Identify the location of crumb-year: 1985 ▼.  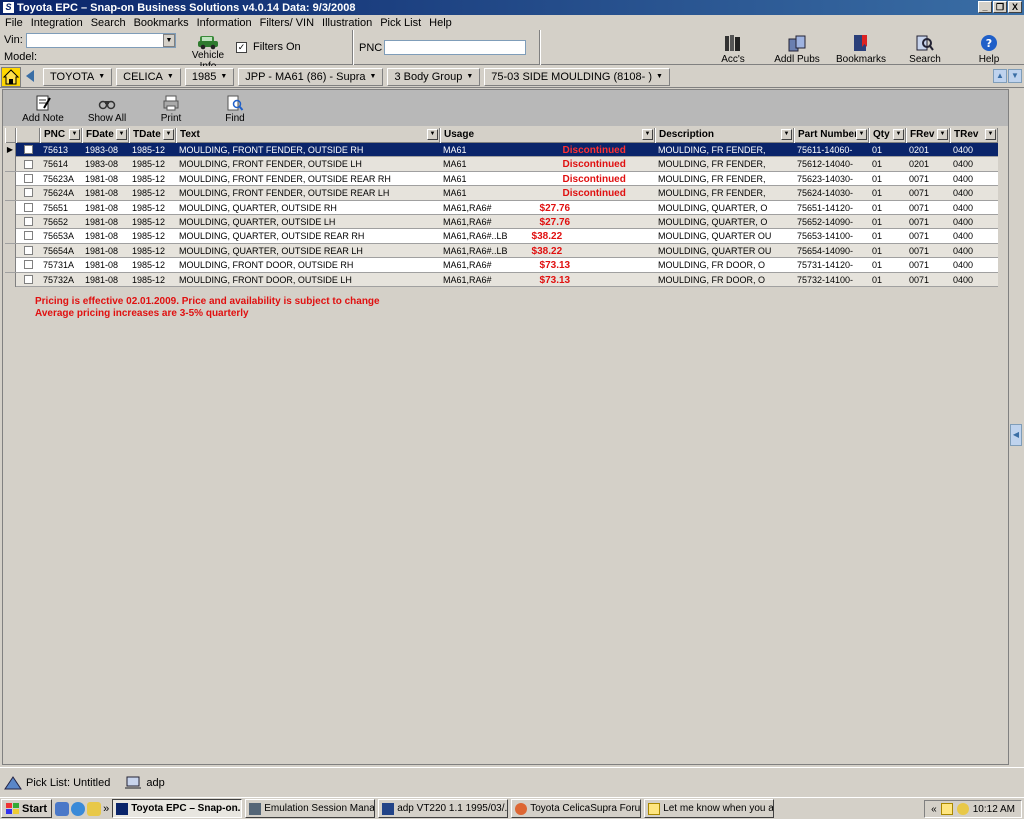
(209, 76).